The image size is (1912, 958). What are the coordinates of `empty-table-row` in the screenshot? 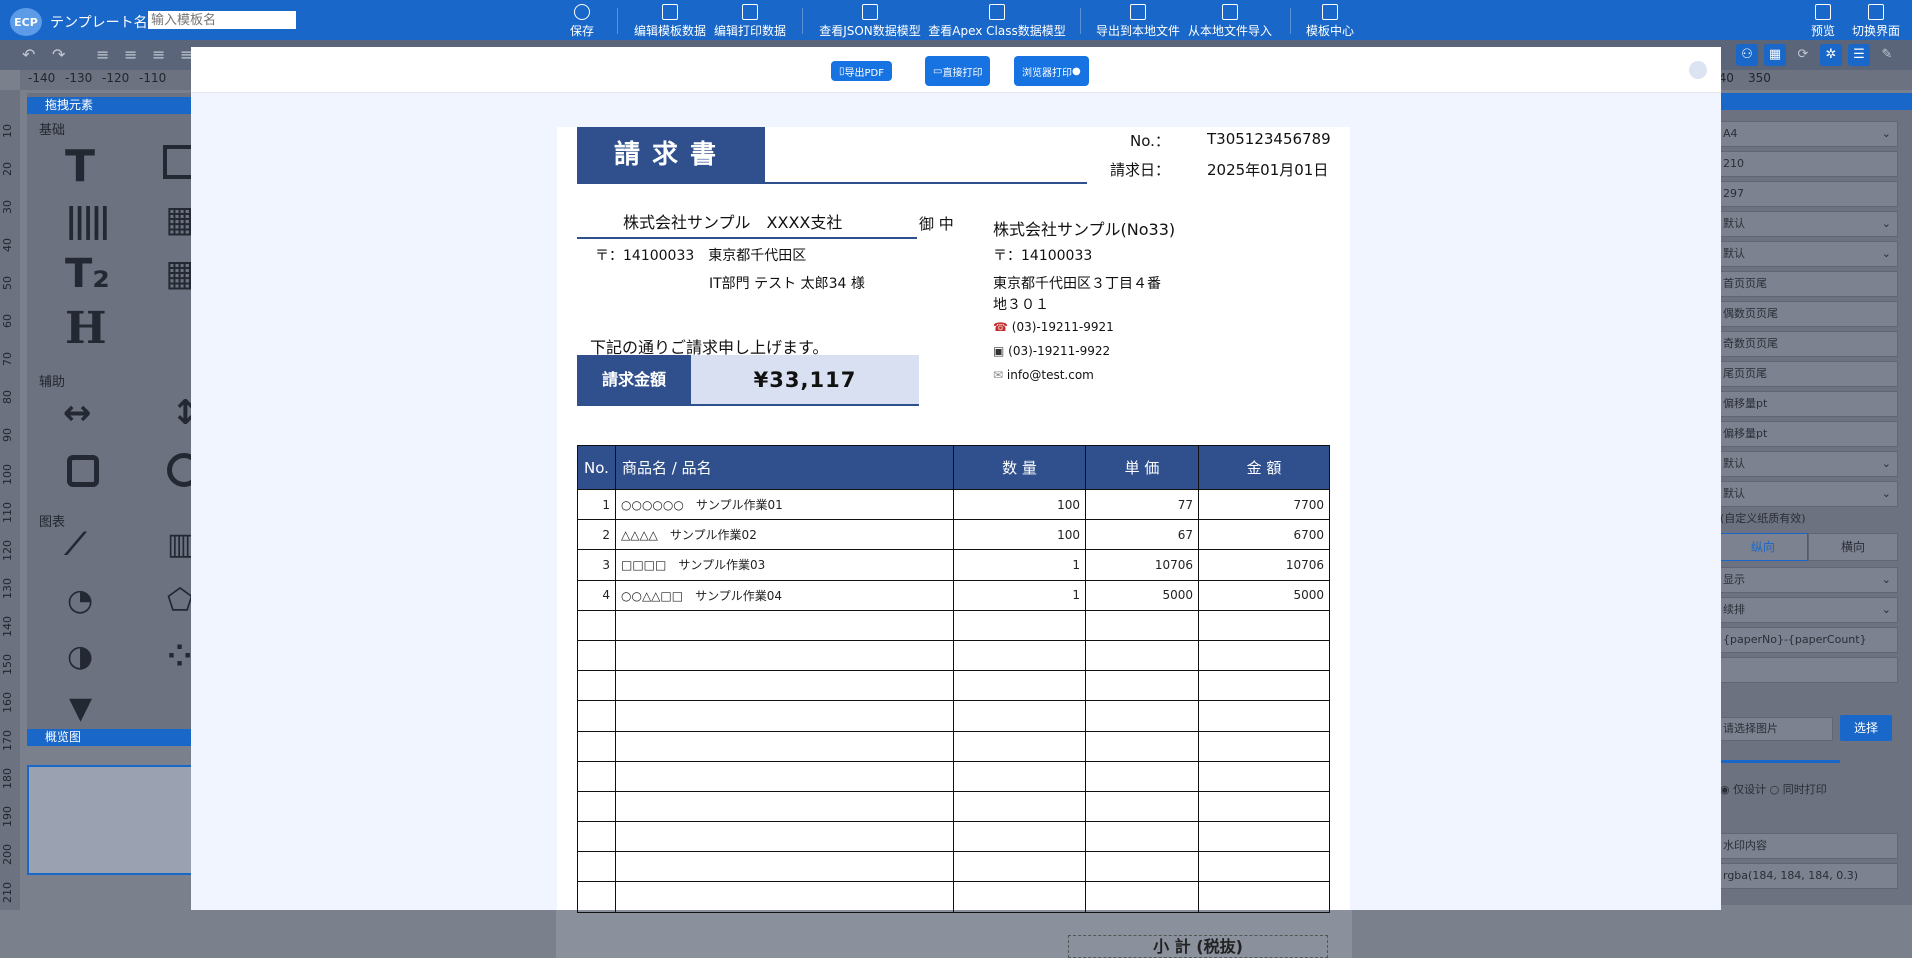 It's located at (953, 716).